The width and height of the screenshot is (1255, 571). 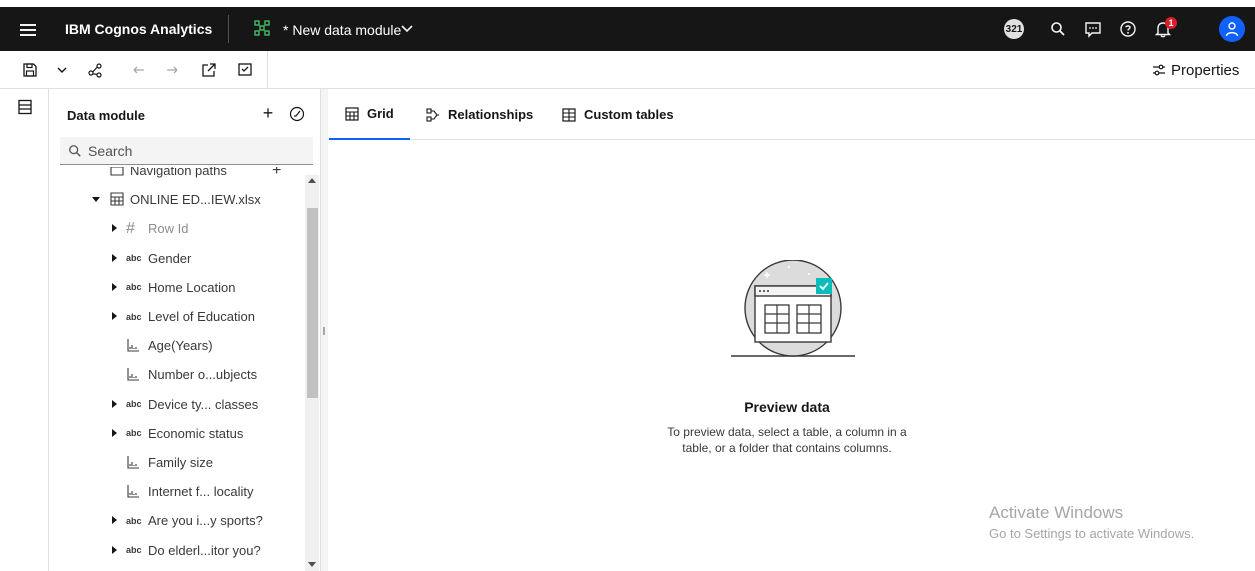 I want to click on search-box, so click(x=186, y=151).